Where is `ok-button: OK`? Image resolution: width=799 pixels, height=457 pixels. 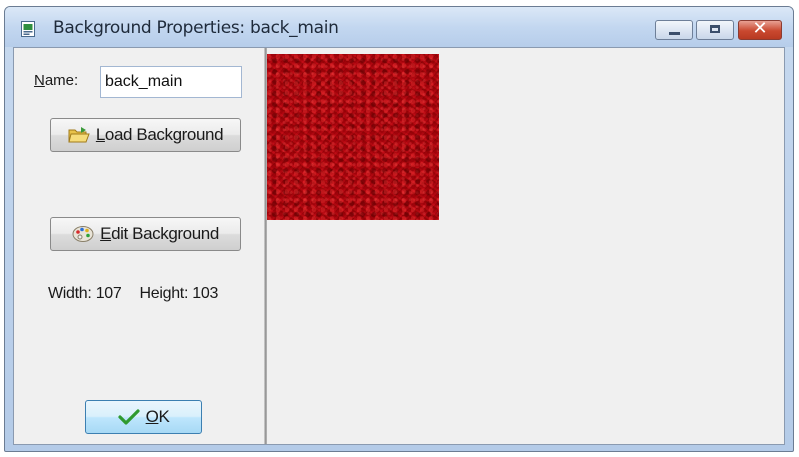
ok-button: OK is located at coordinates (143, 417).